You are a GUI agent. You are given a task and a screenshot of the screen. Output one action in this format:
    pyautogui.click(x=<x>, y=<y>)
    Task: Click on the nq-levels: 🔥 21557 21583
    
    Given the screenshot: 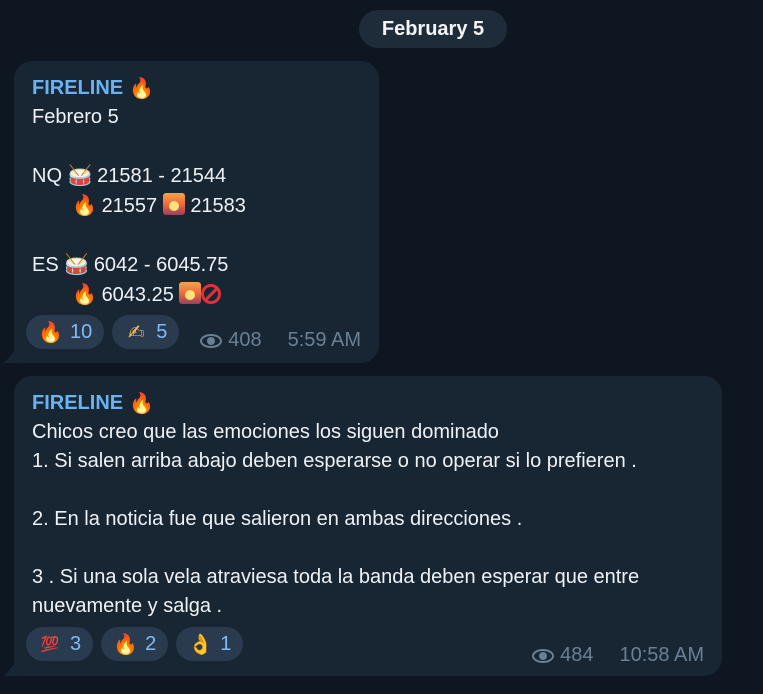 What is the action you would take?
    pyautogui.click(x=139, y=205)
    